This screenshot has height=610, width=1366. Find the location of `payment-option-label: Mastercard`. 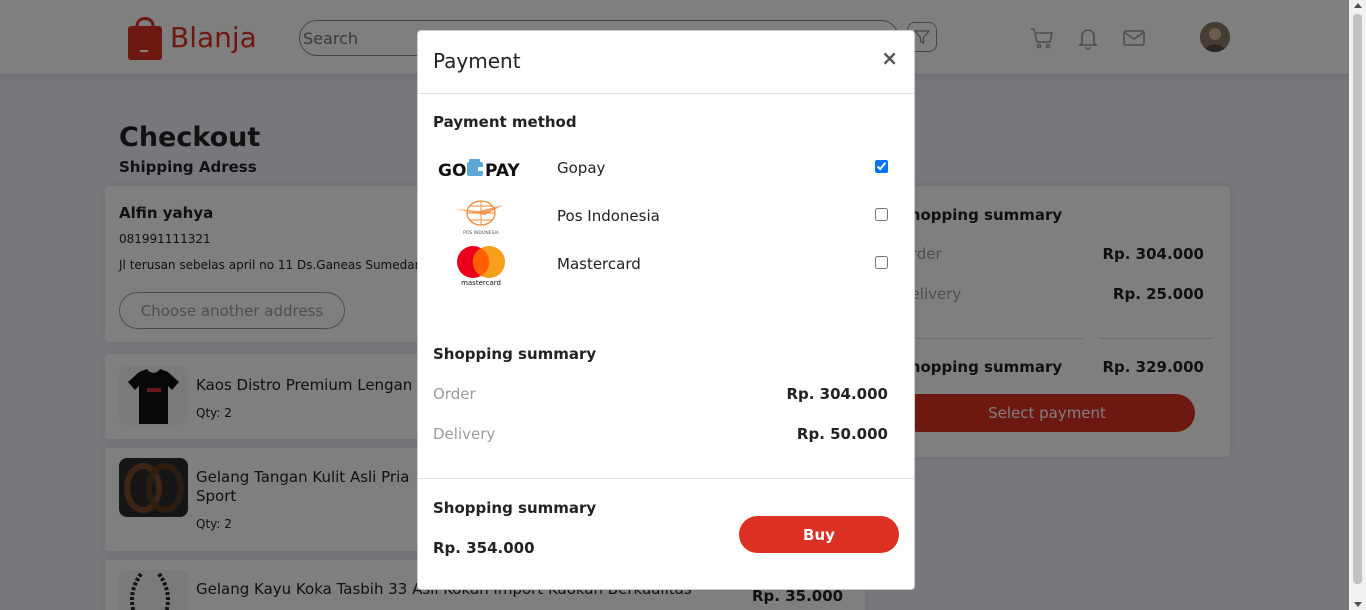

payment-option-label: Mastercard is located at coordinates (599, 264).